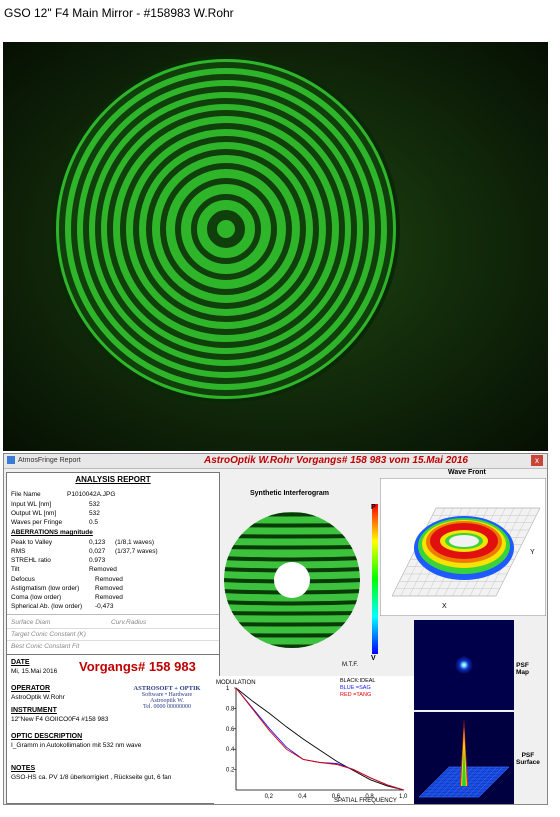 The height and width of the screenshot is (817, 560). I want to click on date-value: Mi, 15.Mai 2016, so click(34, 671).